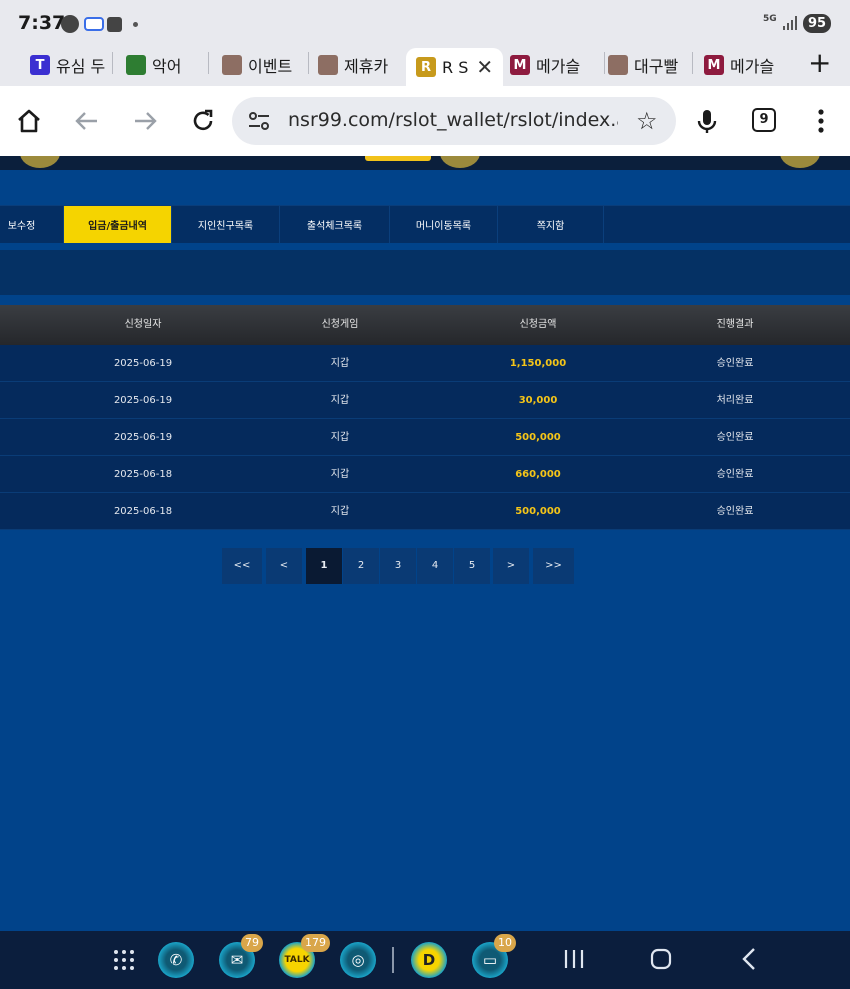 The height and width of the screenshot is (989, 850). What do you see at coordinates (484, 67) in the screenshot?
I see `close-tab-icon: ✕` at bounding box center [484, 67].